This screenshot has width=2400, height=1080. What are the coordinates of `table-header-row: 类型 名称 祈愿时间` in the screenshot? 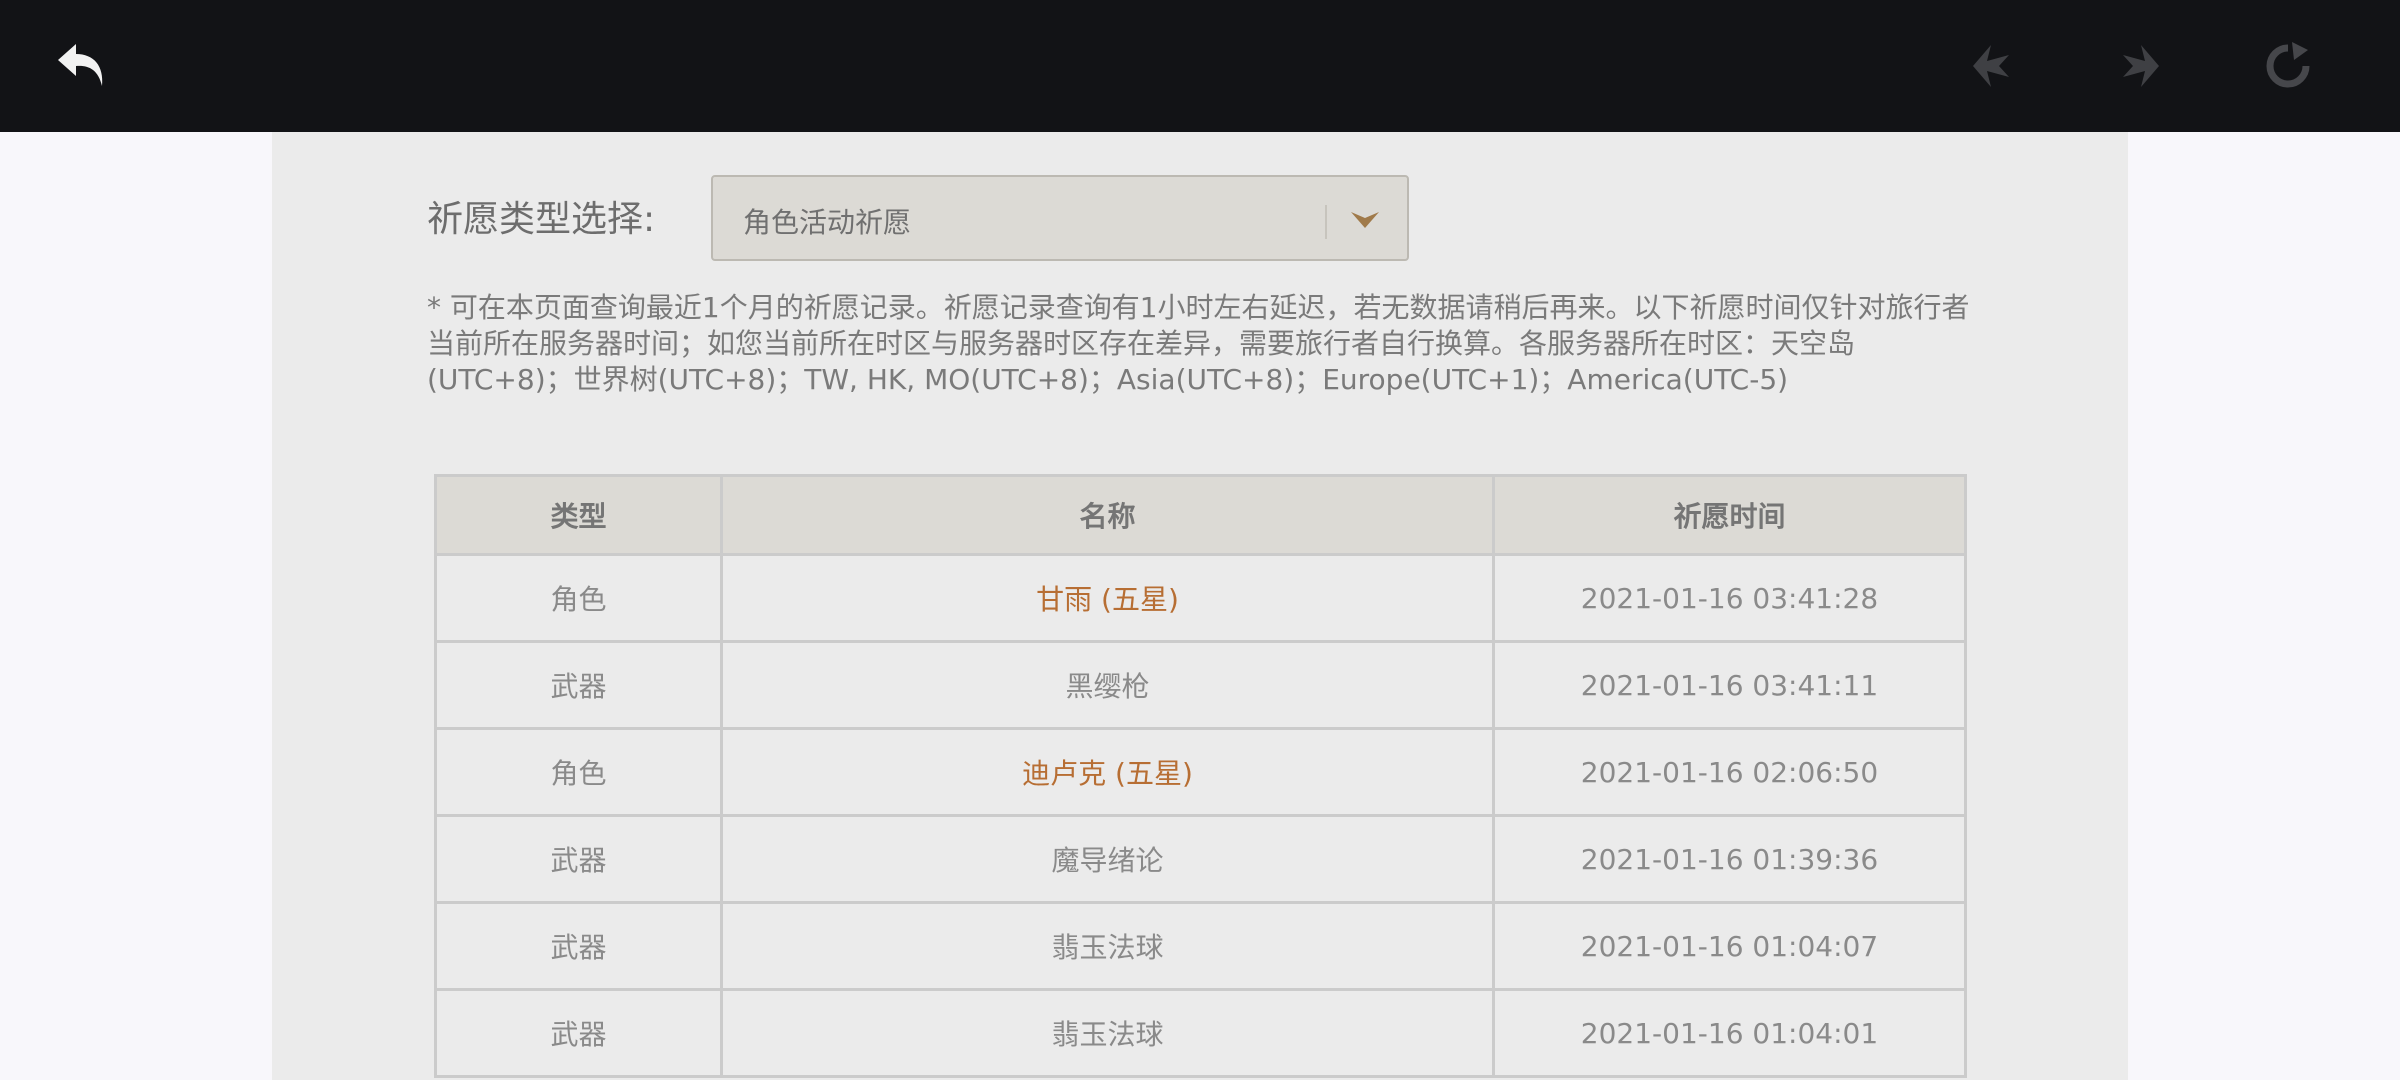 It's located at (1200, 515).